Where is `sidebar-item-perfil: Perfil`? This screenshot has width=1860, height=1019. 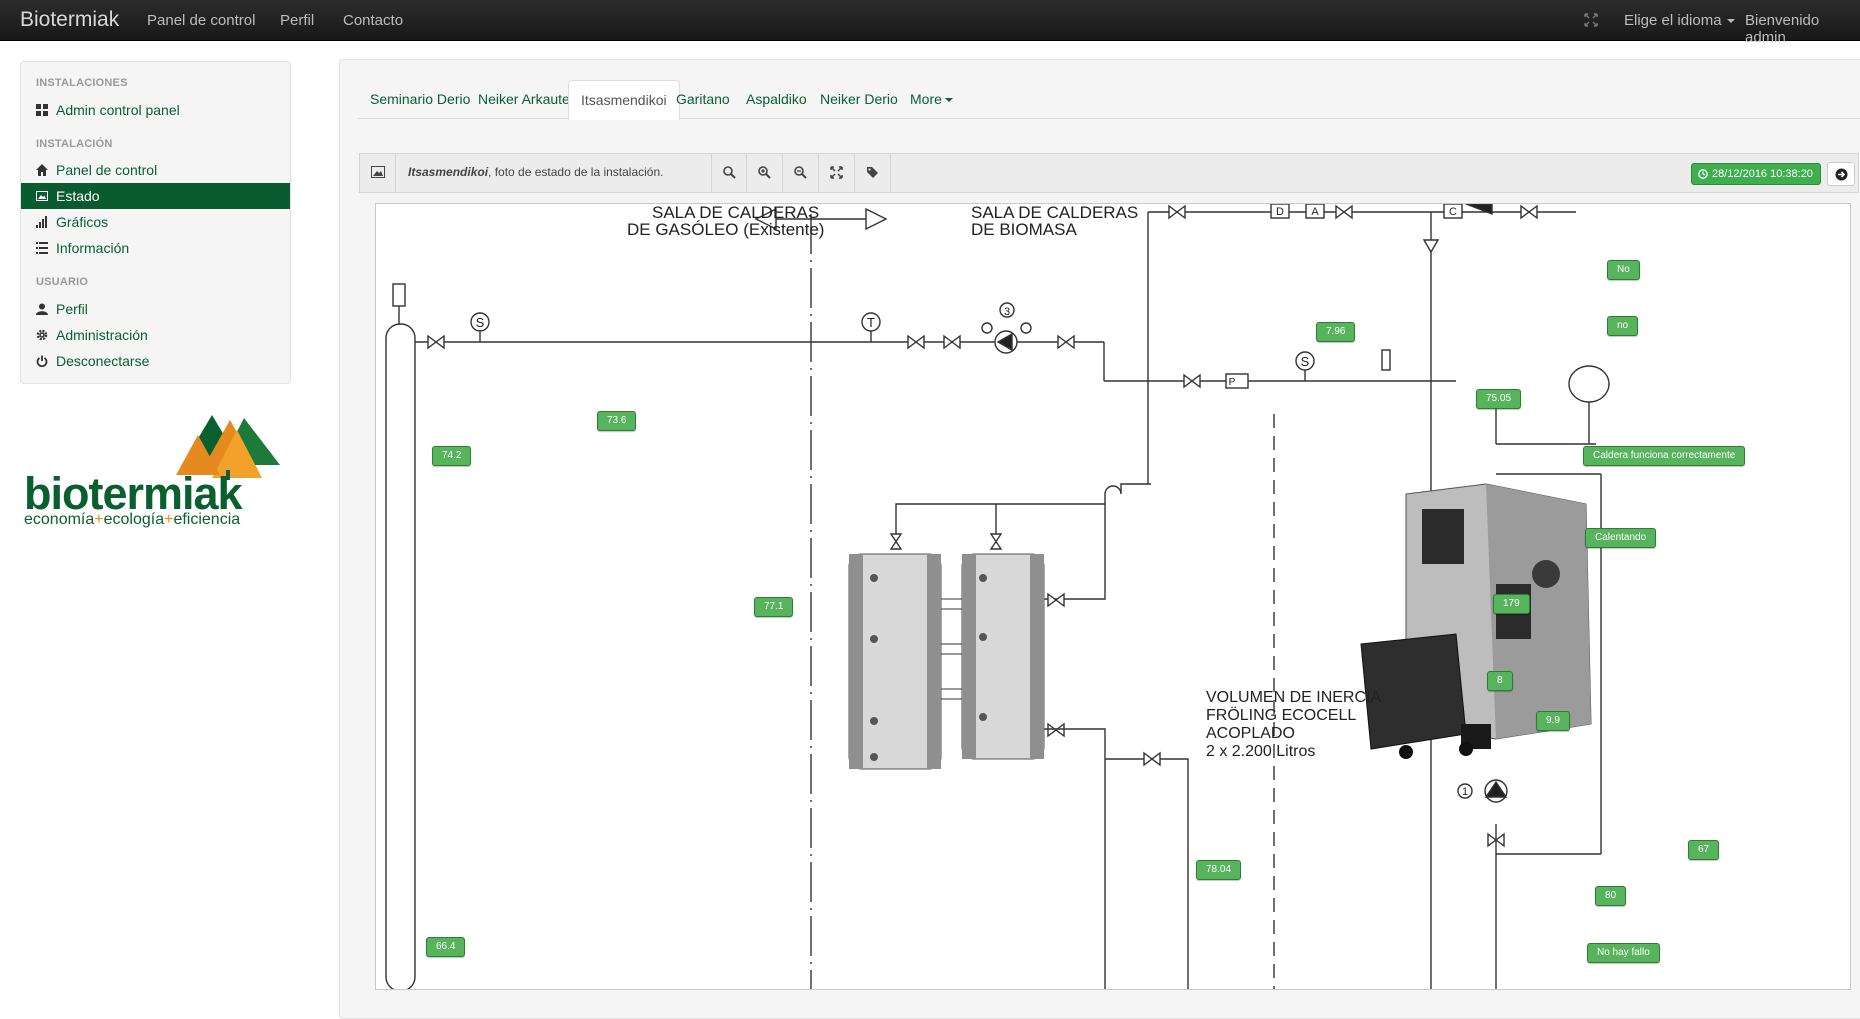 sidebar-item-perfil: Perfil is located at coordinates (155, 309).